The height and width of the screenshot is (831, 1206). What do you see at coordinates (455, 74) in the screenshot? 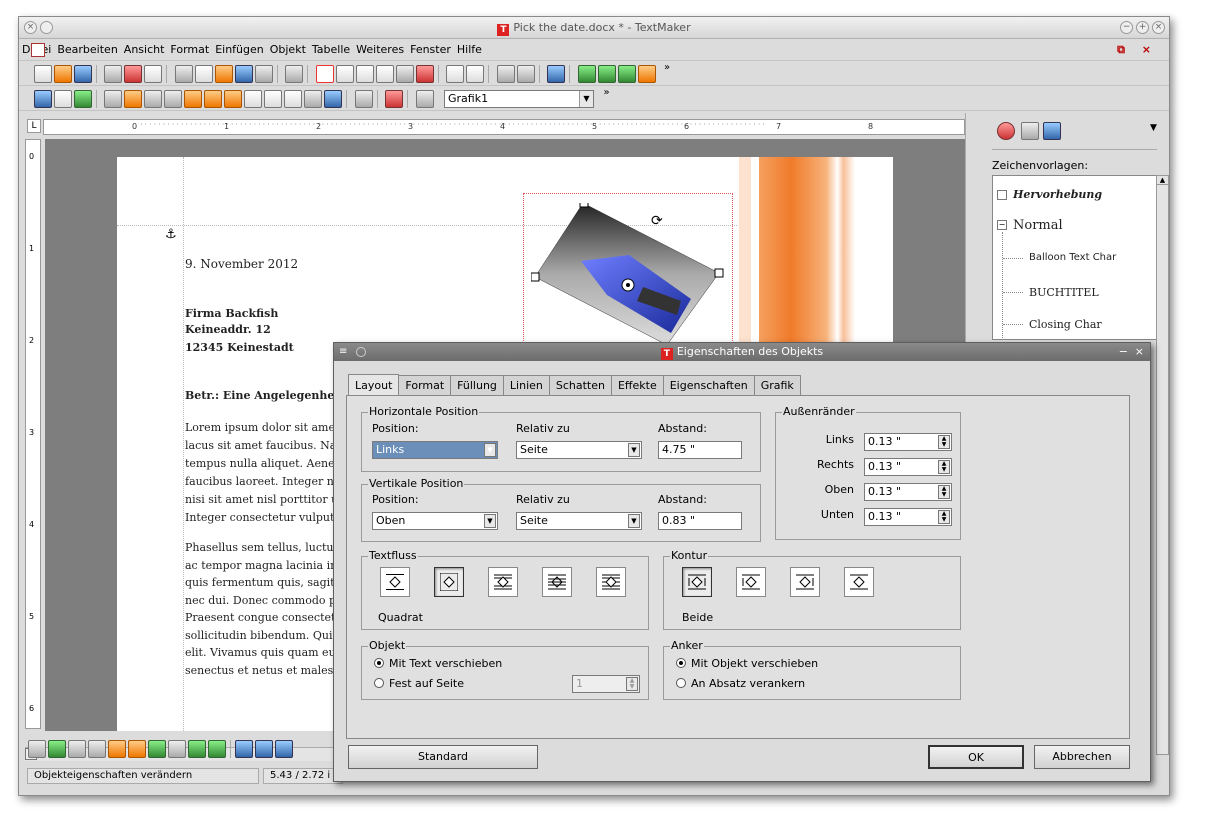
I see `textframe-icon` at bounding box center [455, 74].